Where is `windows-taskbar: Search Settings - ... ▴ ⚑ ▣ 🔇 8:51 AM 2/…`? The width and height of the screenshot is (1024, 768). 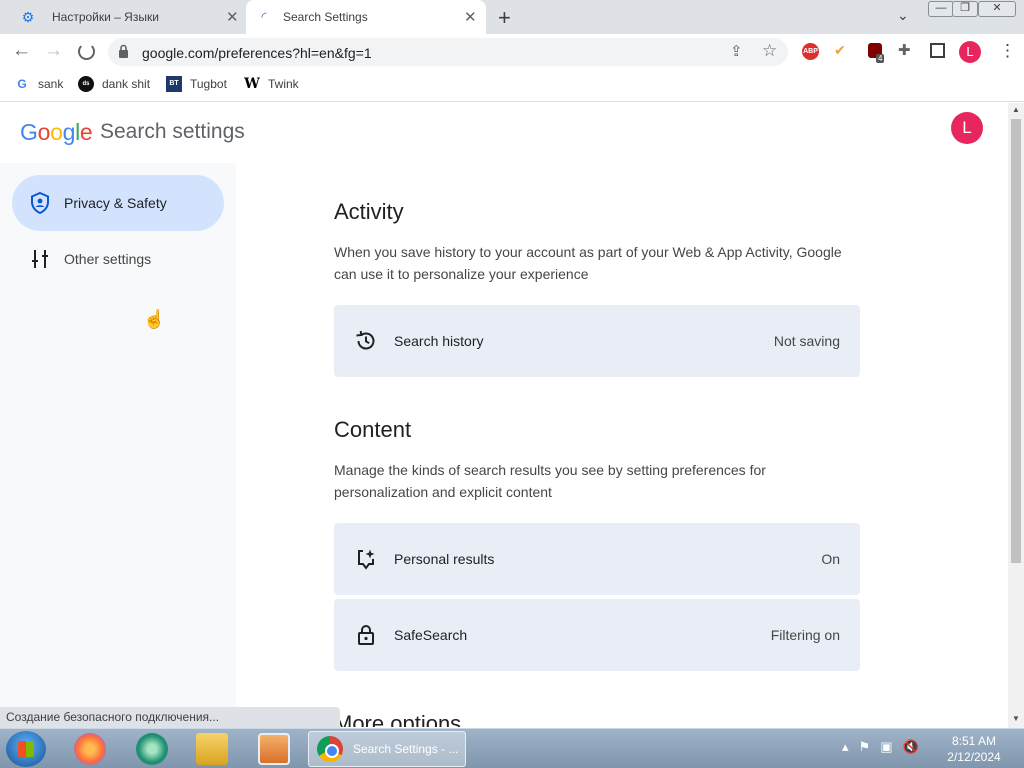 windows-taskbar: Search Settings - ... ▴ ⚑ ▣ 🔇 8:51 AM 2/… is located at coordinates (512, 748).